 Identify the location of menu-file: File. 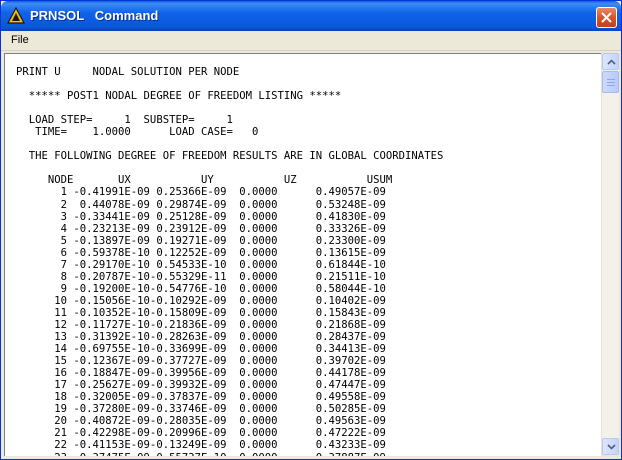
(20, 40).